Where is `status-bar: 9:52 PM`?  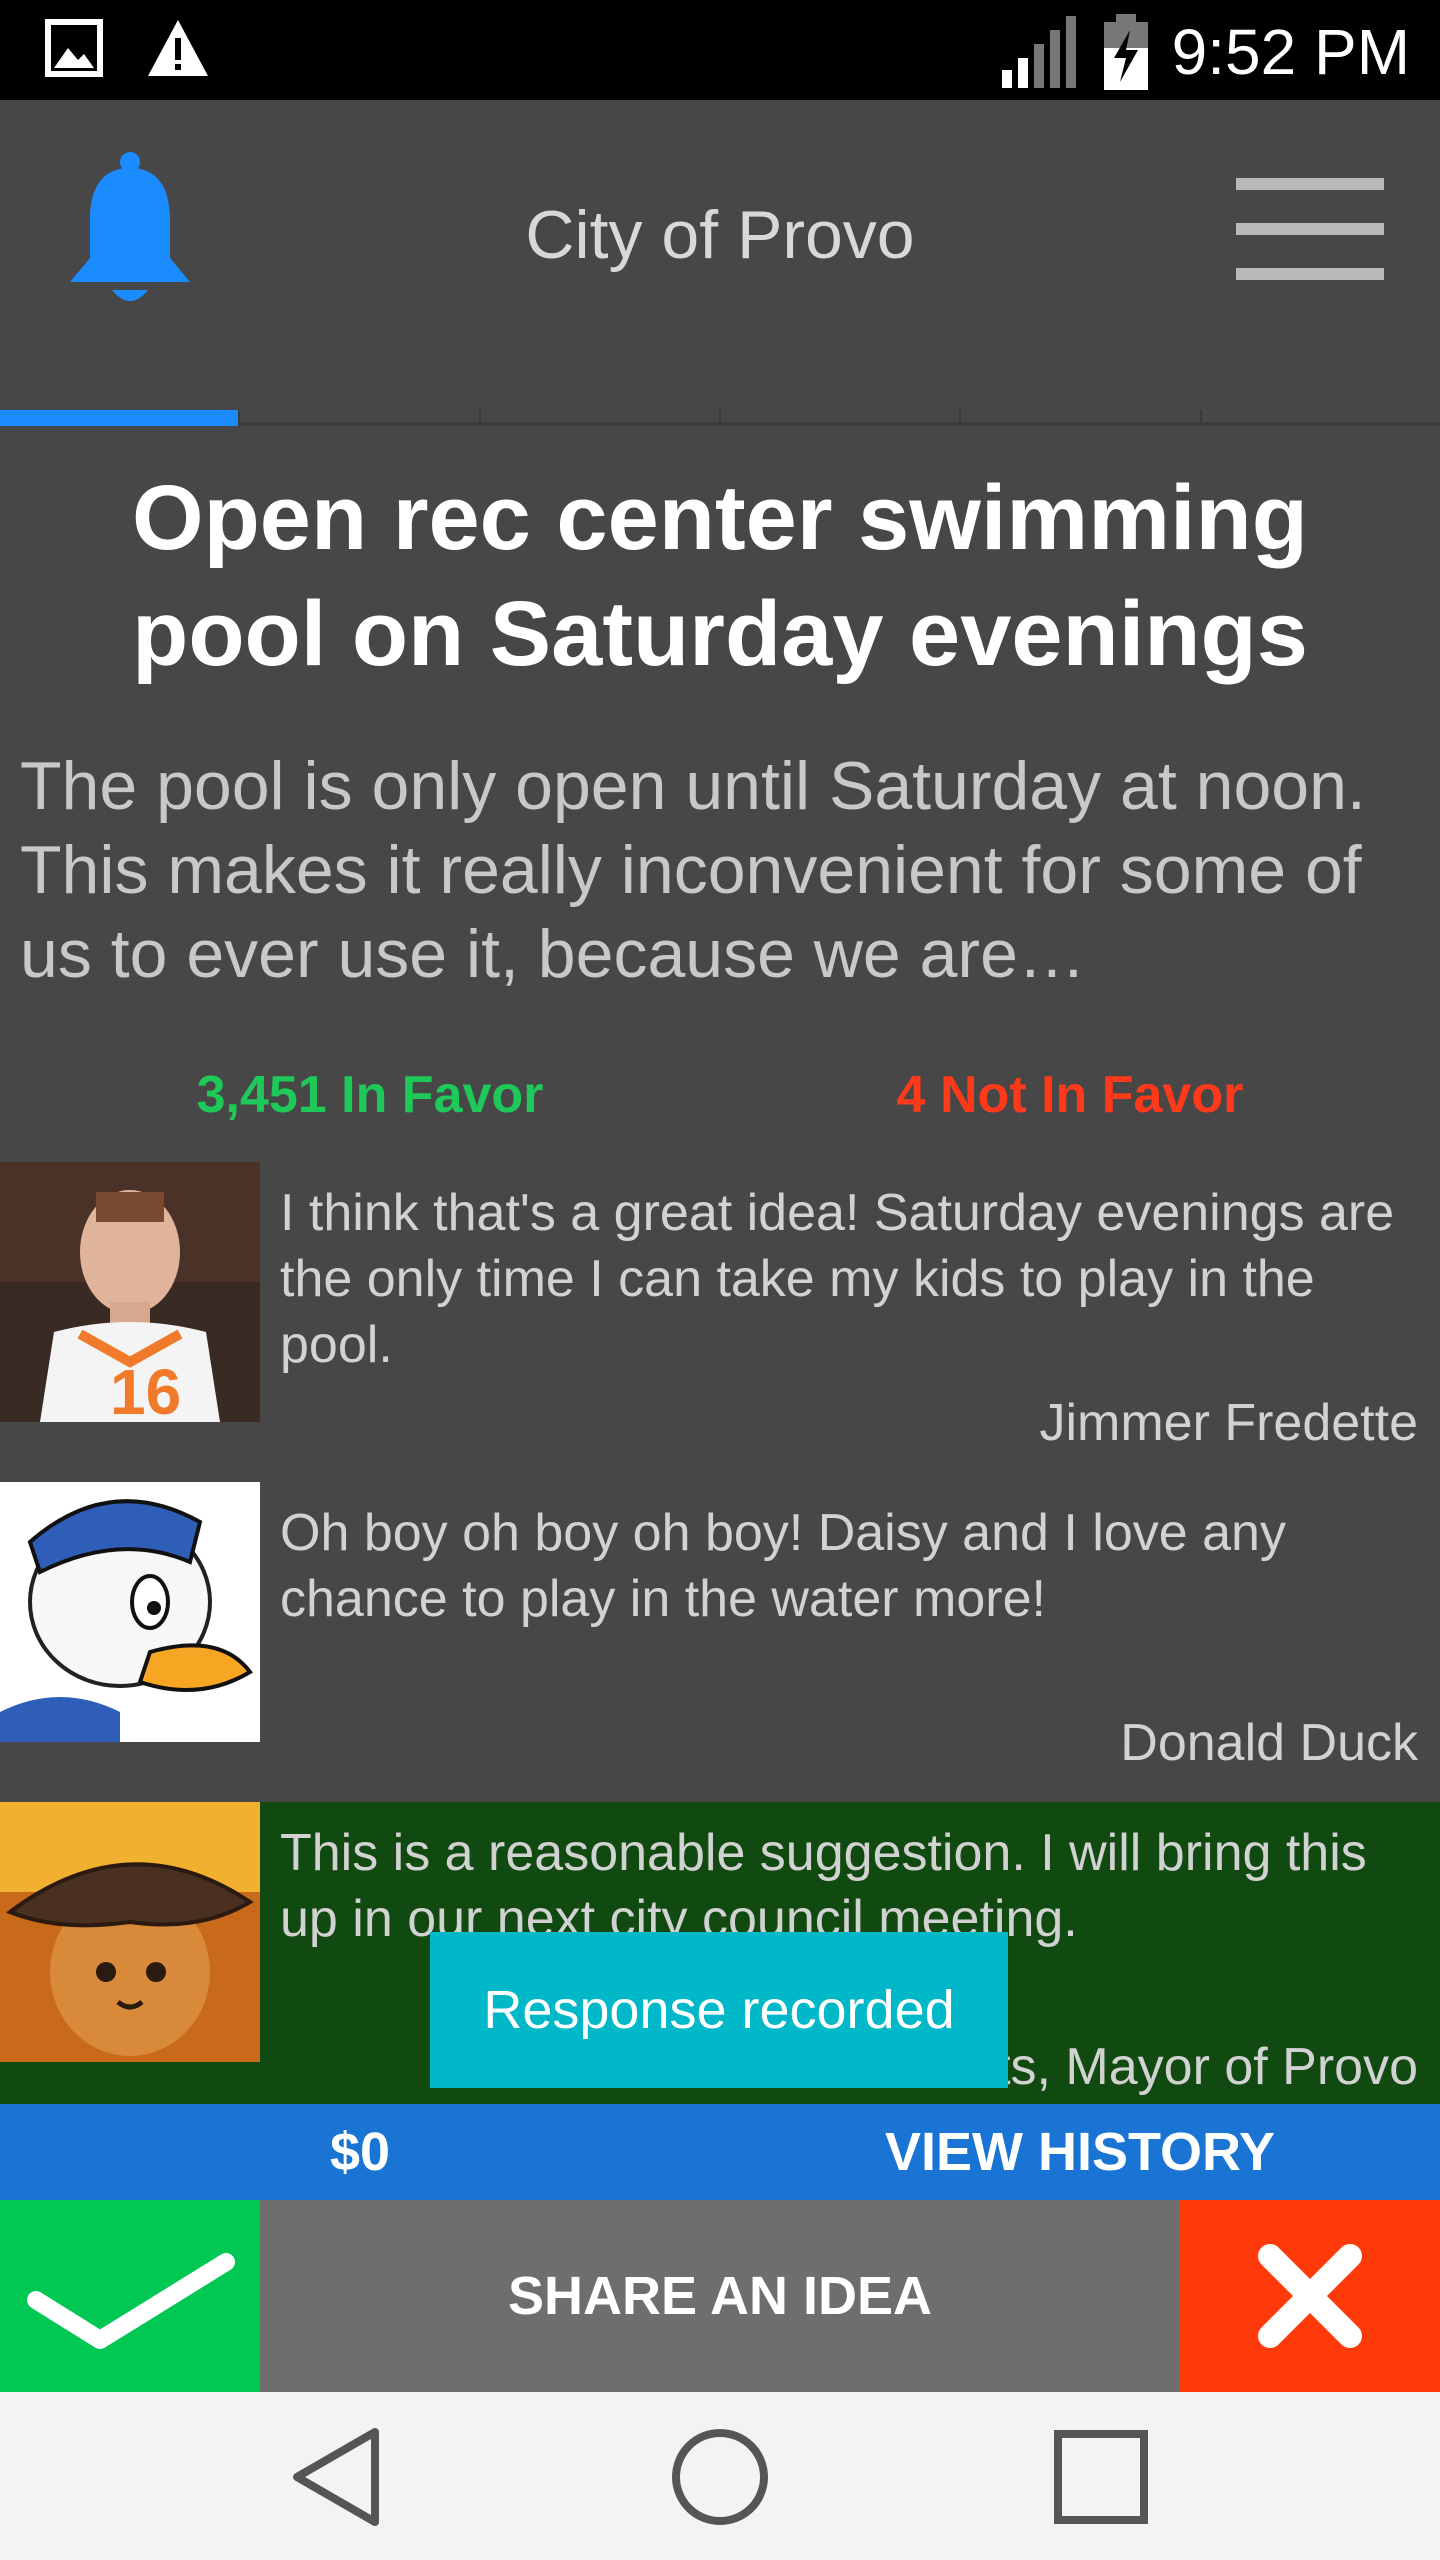 status-bar: 9:52 PM is located at coordinates (720, 50).